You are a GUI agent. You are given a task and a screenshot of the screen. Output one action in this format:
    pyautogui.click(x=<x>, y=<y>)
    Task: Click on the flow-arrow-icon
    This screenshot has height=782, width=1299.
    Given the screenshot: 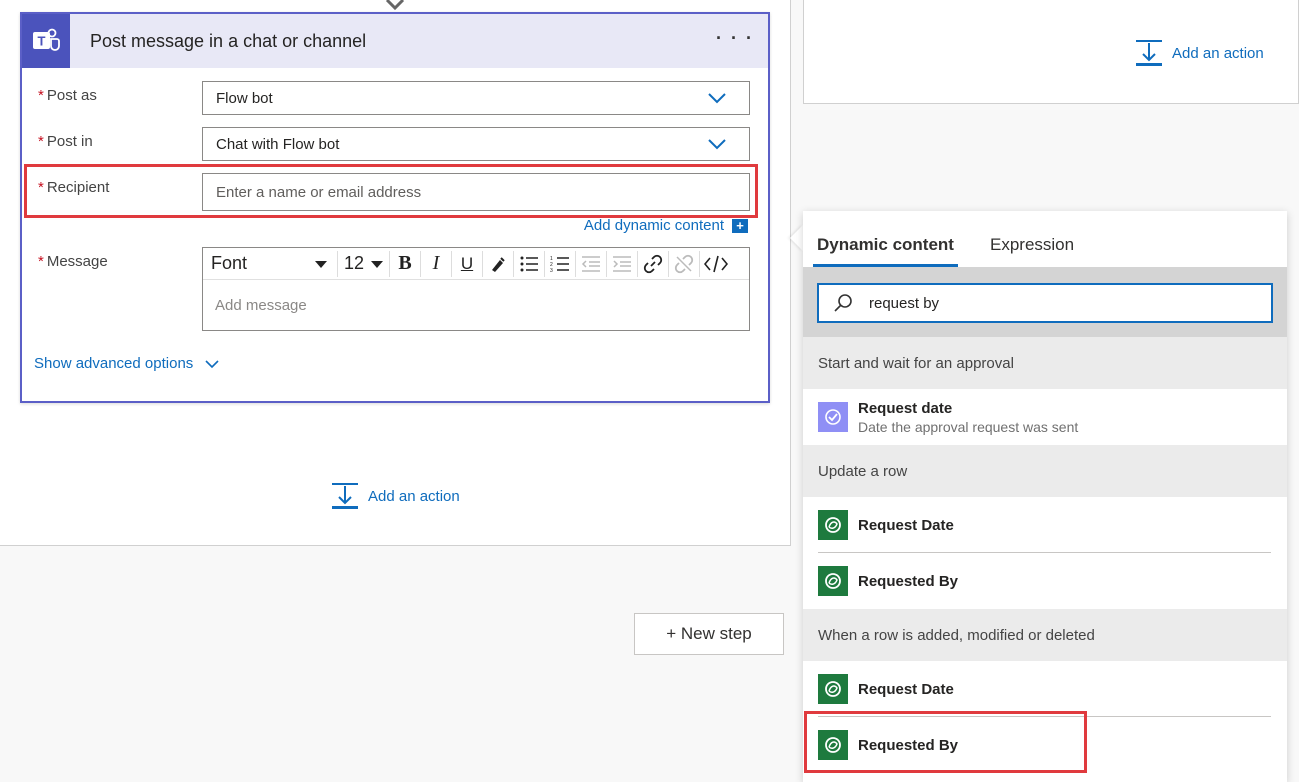 What is the action you would take?
    pyautogui.click(x=395, y=5)
    